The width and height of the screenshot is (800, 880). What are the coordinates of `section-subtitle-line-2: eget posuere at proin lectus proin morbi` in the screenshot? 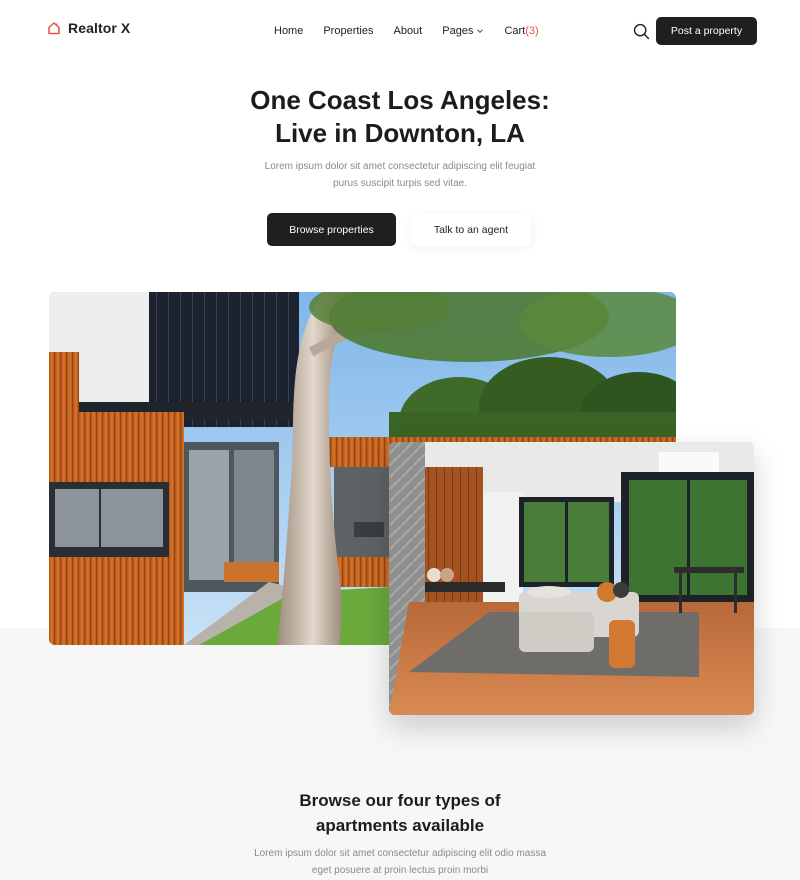 It's located at (400, 870).